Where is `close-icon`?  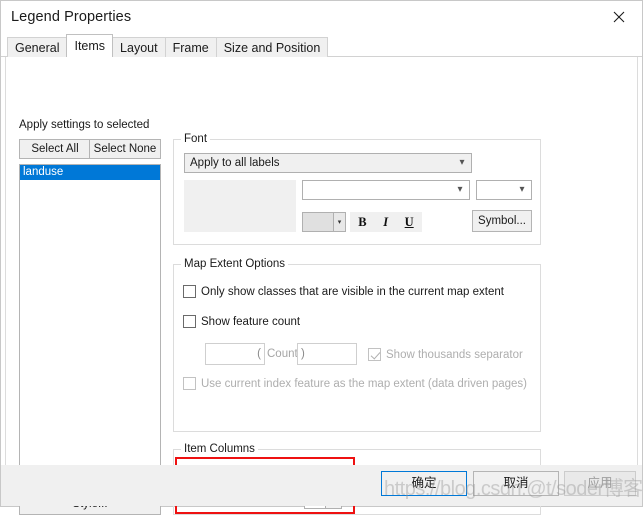
close-icon is located at coordinates (619, 17).